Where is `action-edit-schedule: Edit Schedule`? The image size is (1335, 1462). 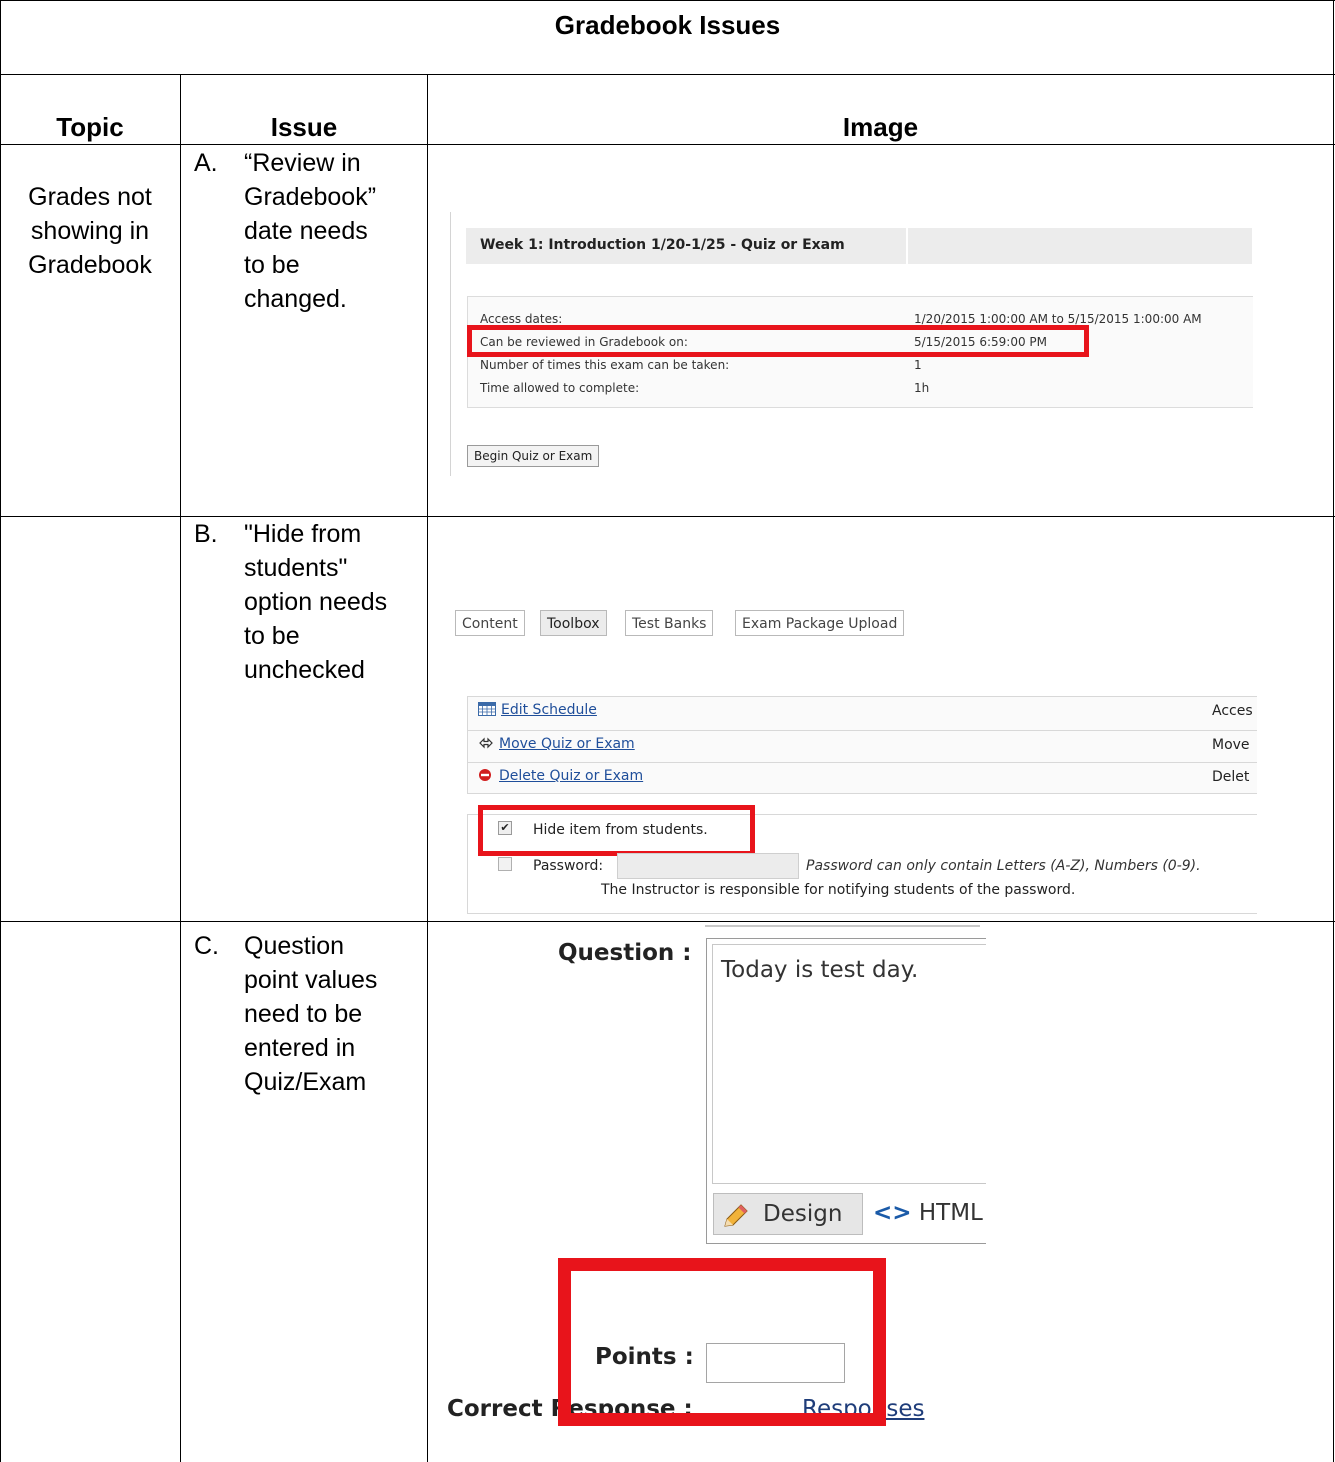
action-edit-schedule: Edit Schedule is located at coordinates (537, 711).